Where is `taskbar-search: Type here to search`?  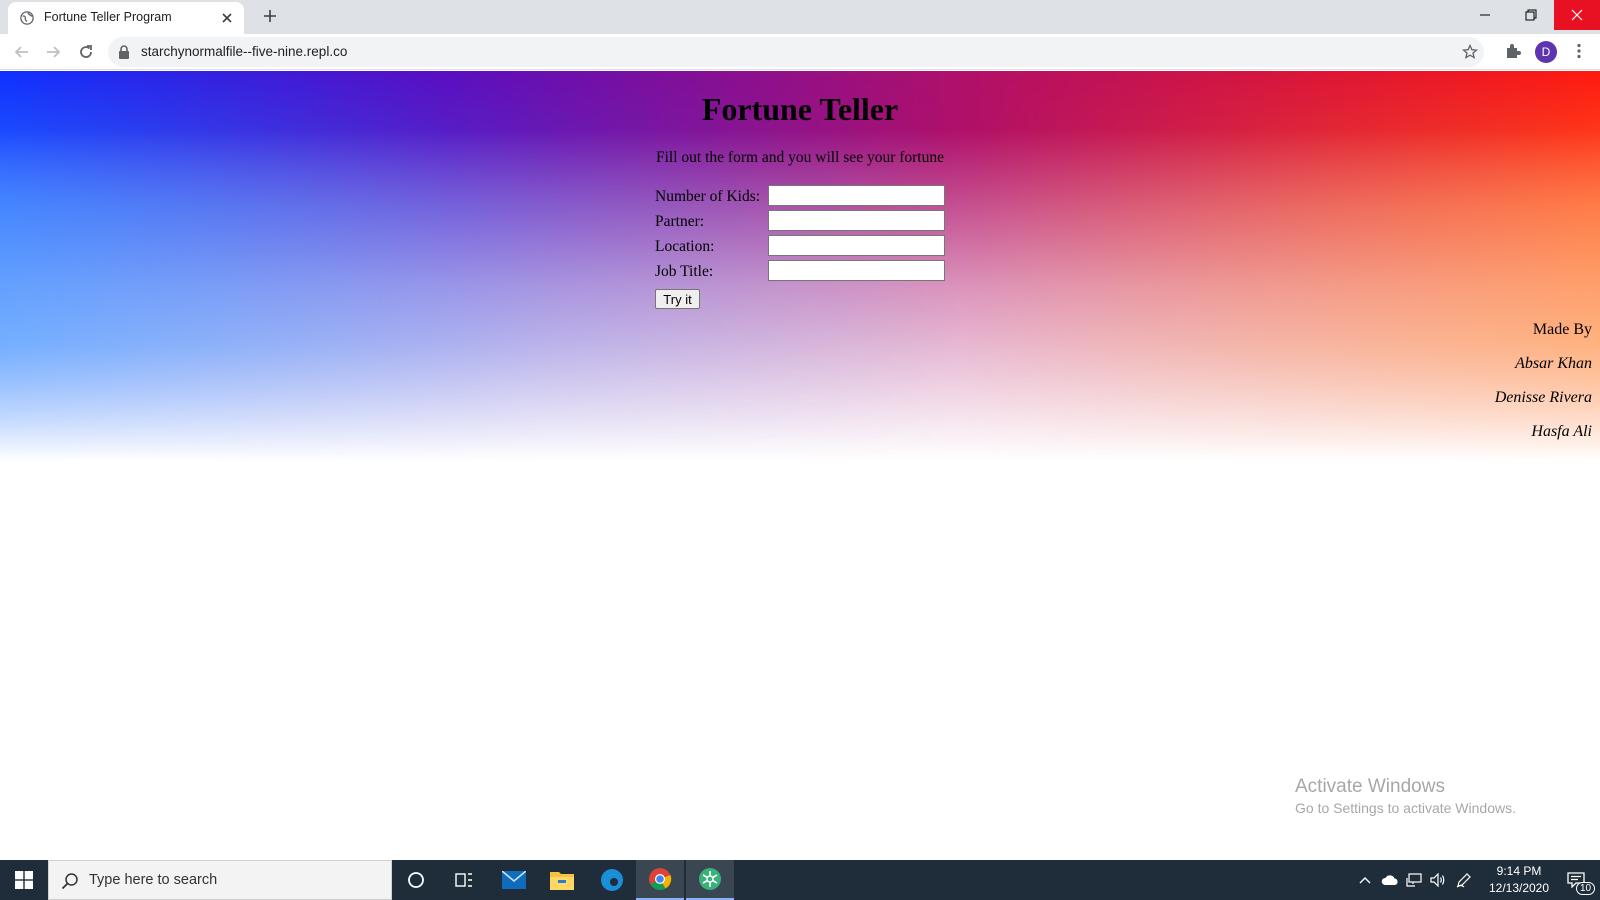
taskbar-search: Type here to search is located at coordinates (220, 880).